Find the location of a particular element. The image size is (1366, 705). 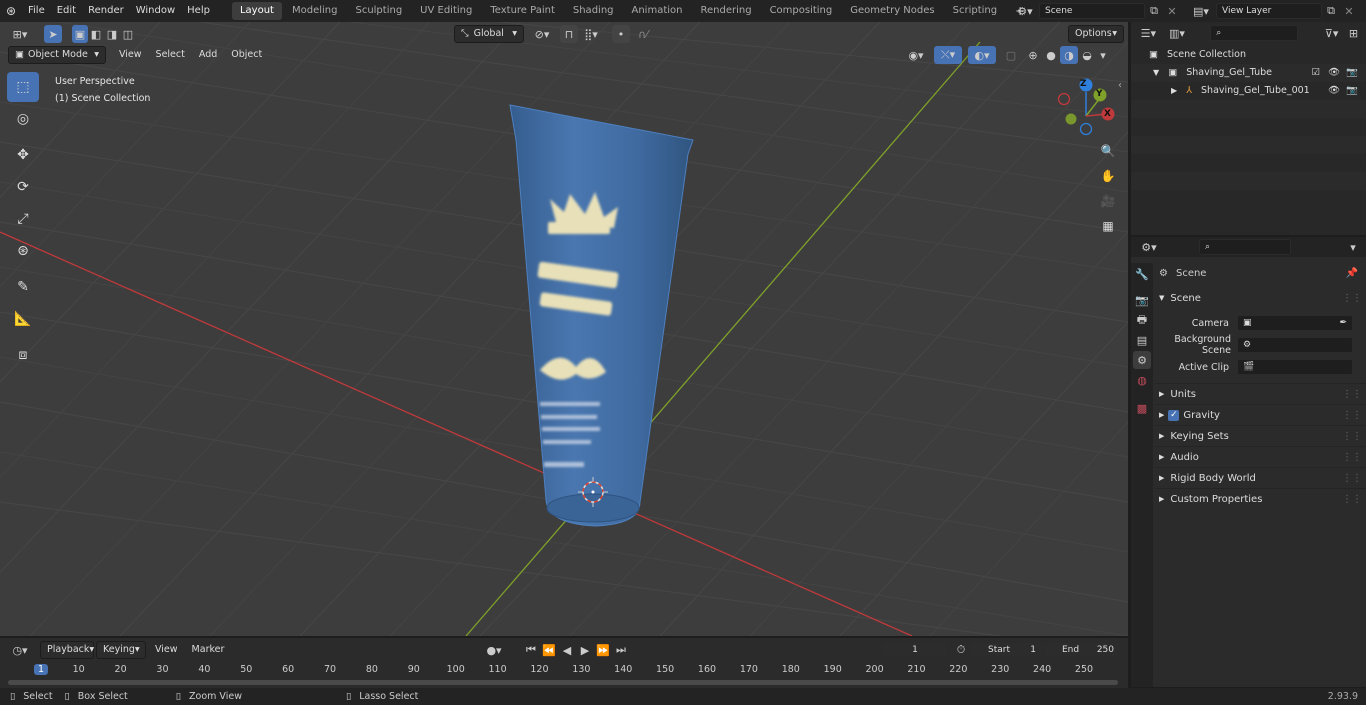

stopwatch-icon: ⏱ is located at coordinates (961, 650).